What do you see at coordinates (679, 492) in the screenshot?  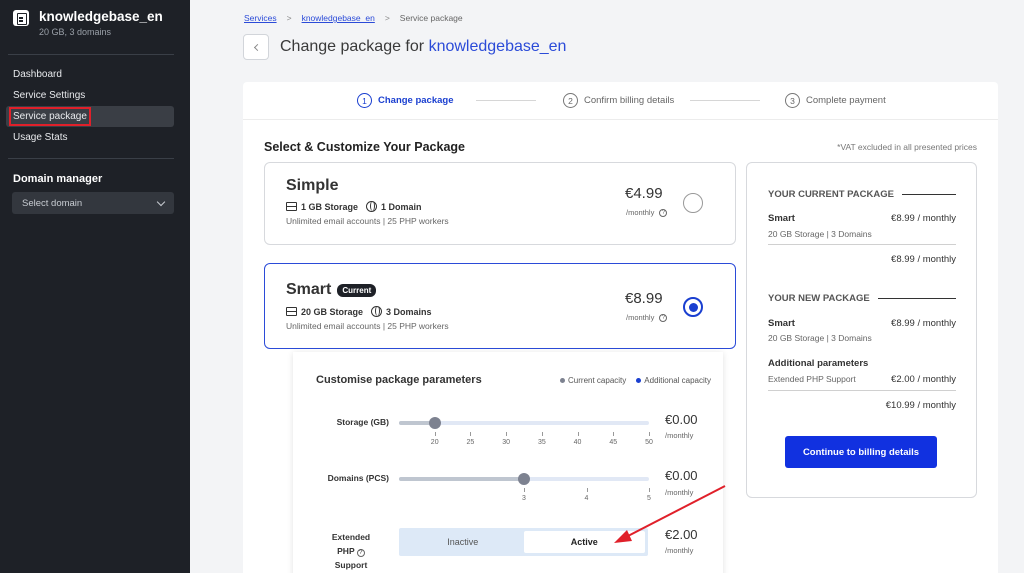 I see `domains-period: /monthly` at bounding box center [679, 492].